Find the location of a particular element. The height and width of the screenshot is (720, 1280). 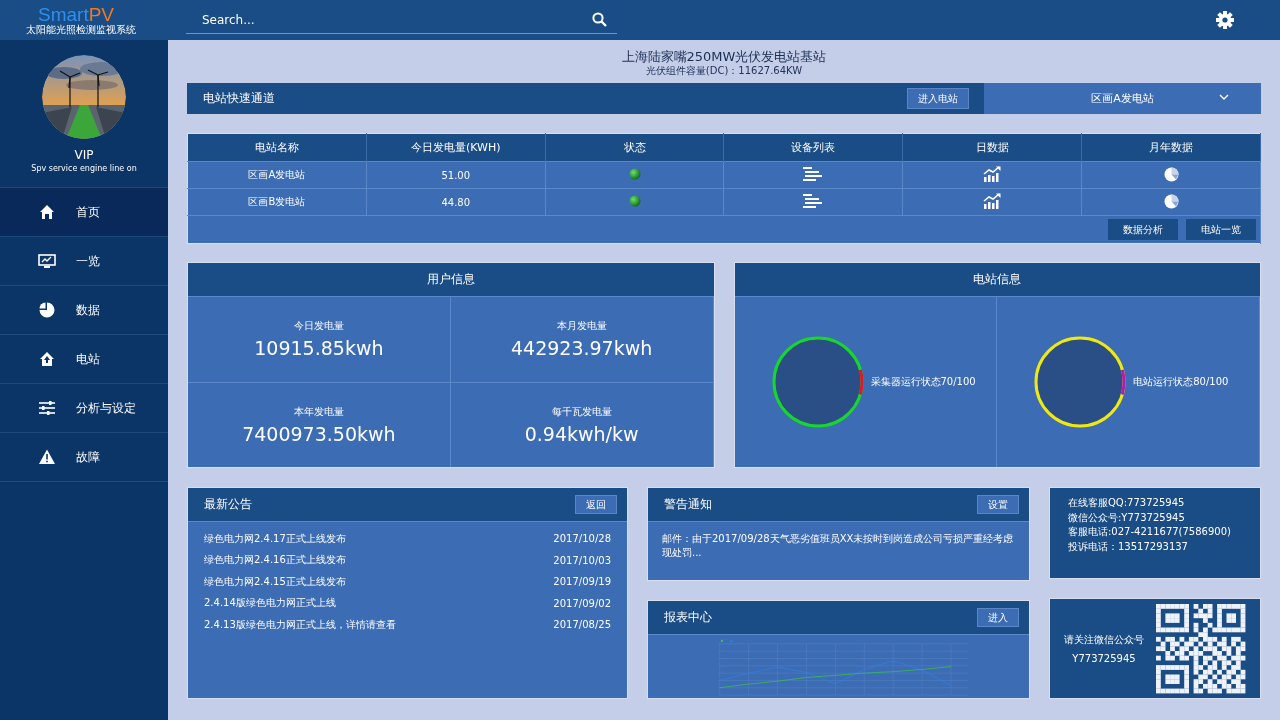

column-header: 电站名称 is located at coordinates (277, 147).